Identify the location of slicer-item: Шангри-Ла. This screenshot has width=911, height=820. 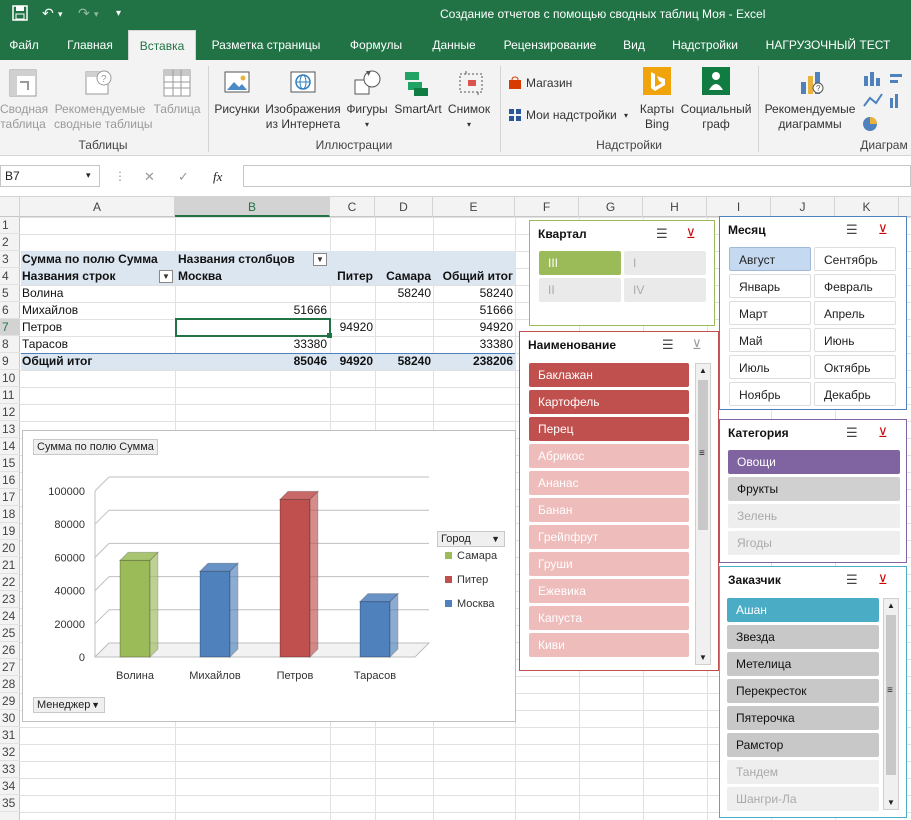
(803, 799).